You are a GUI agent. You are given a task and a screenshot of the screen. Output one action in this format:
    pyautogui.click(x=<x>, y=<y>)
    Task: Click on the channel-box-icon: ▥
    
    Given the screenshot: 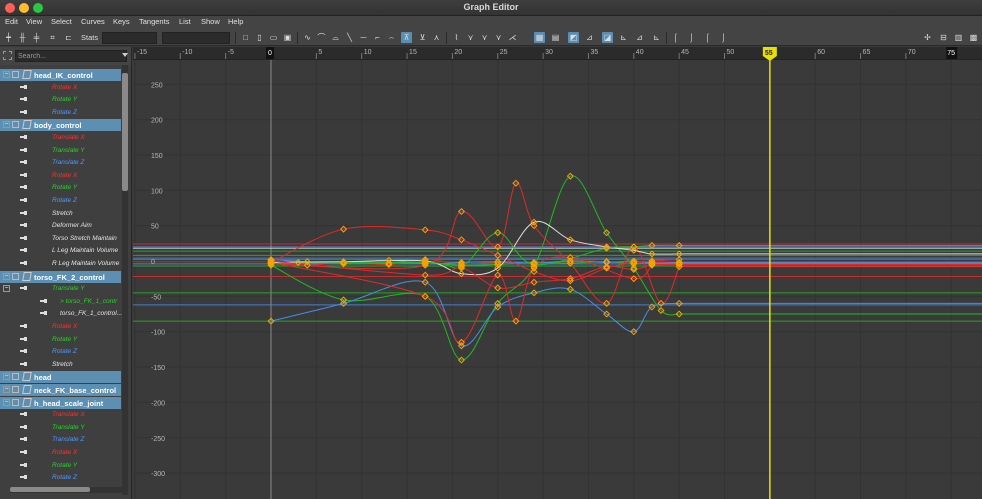 What is the action you would take?
    pyautogui.click(x=958, y=37)
    